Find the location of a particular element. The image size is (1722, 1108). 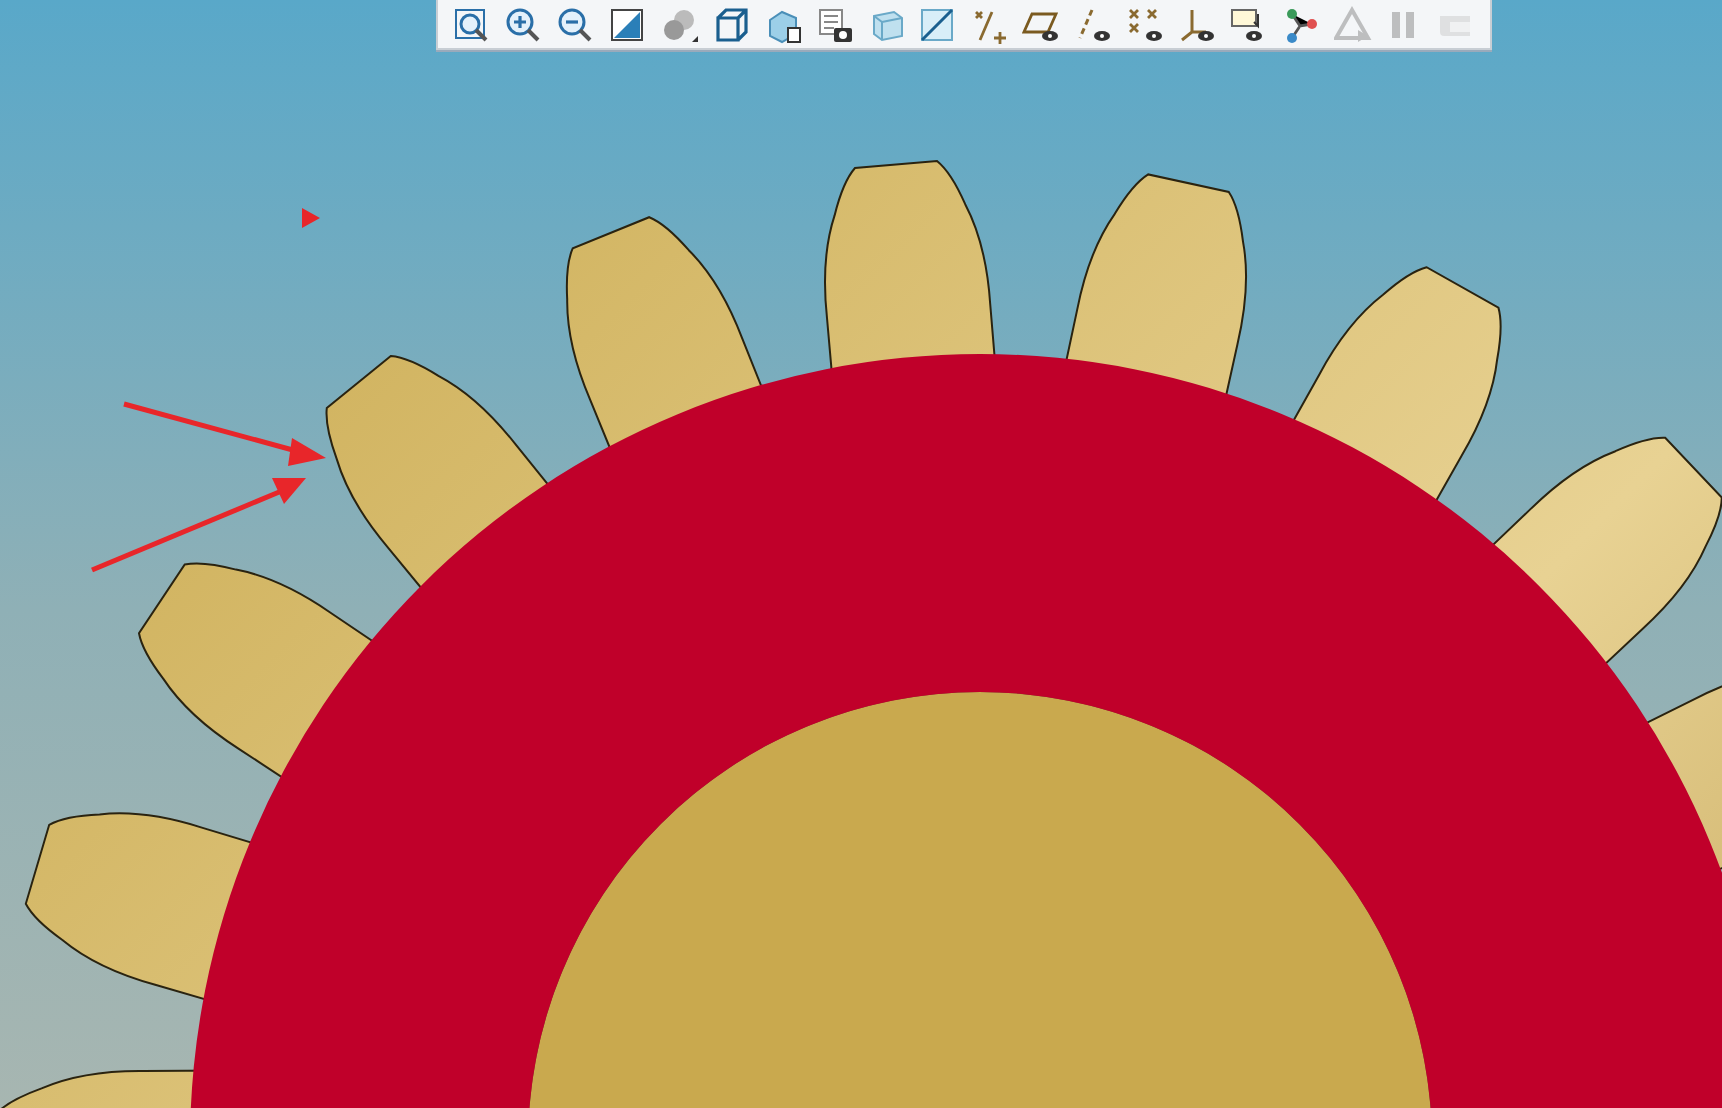

plane-icon is located at coordinates (937, 24).